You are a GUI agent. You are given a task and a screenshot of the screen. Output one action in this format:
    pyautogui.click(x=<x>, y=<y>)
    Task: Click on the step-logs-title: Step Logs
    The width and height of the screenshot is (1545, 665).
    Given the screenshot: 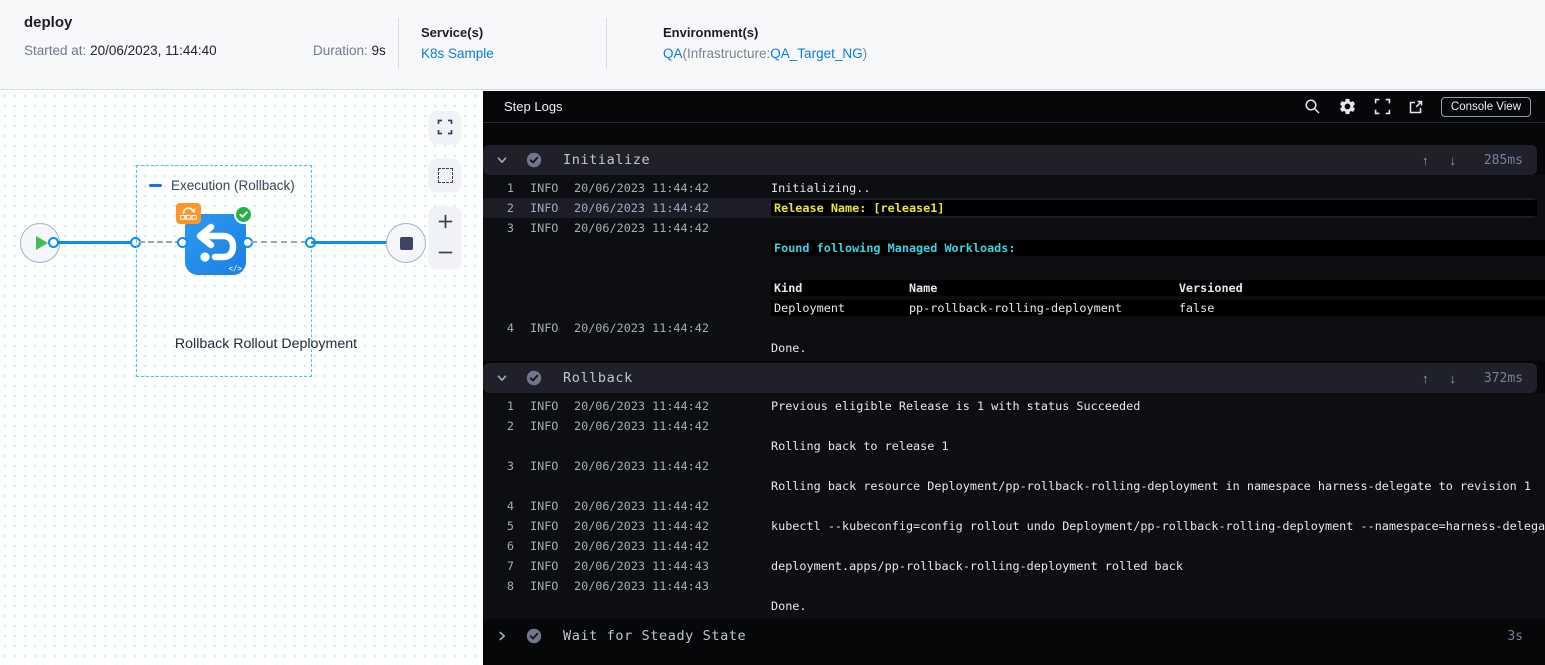 What is the action you would take?
    pyautogui.click(x=533, y=106)
    